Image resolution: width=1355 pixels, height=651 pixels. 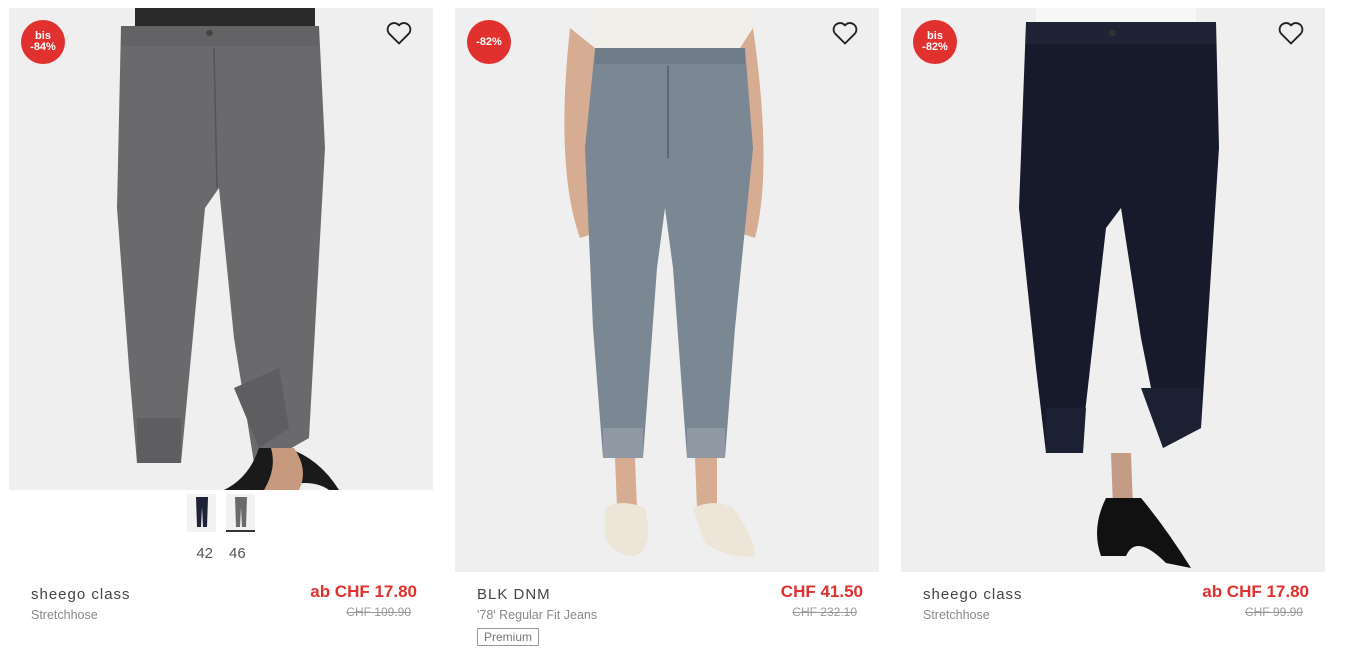 I want to click on premium-tag: Premium, so click(x=508, y=637).